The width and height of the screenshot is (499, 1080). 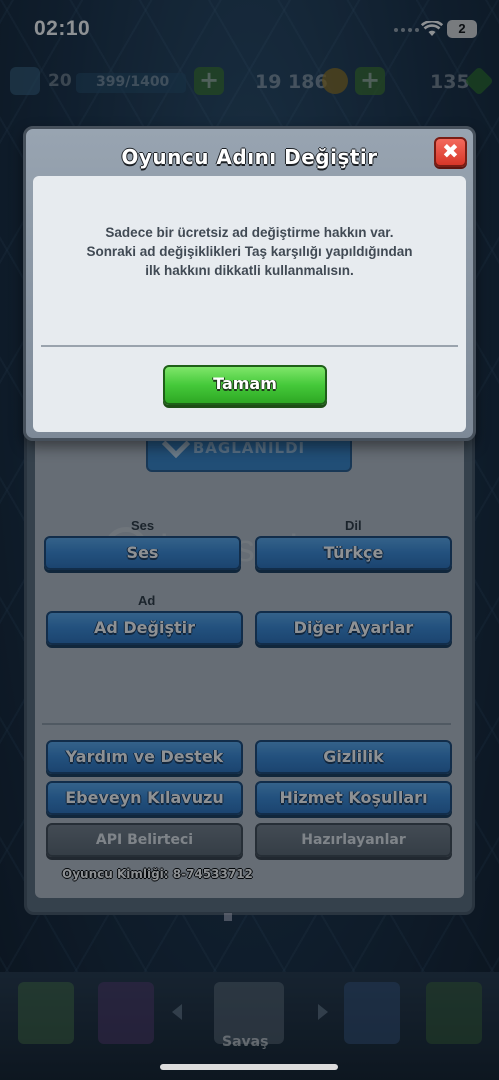 I want to click on close-icon: ✖, so click(x=450, y=151).